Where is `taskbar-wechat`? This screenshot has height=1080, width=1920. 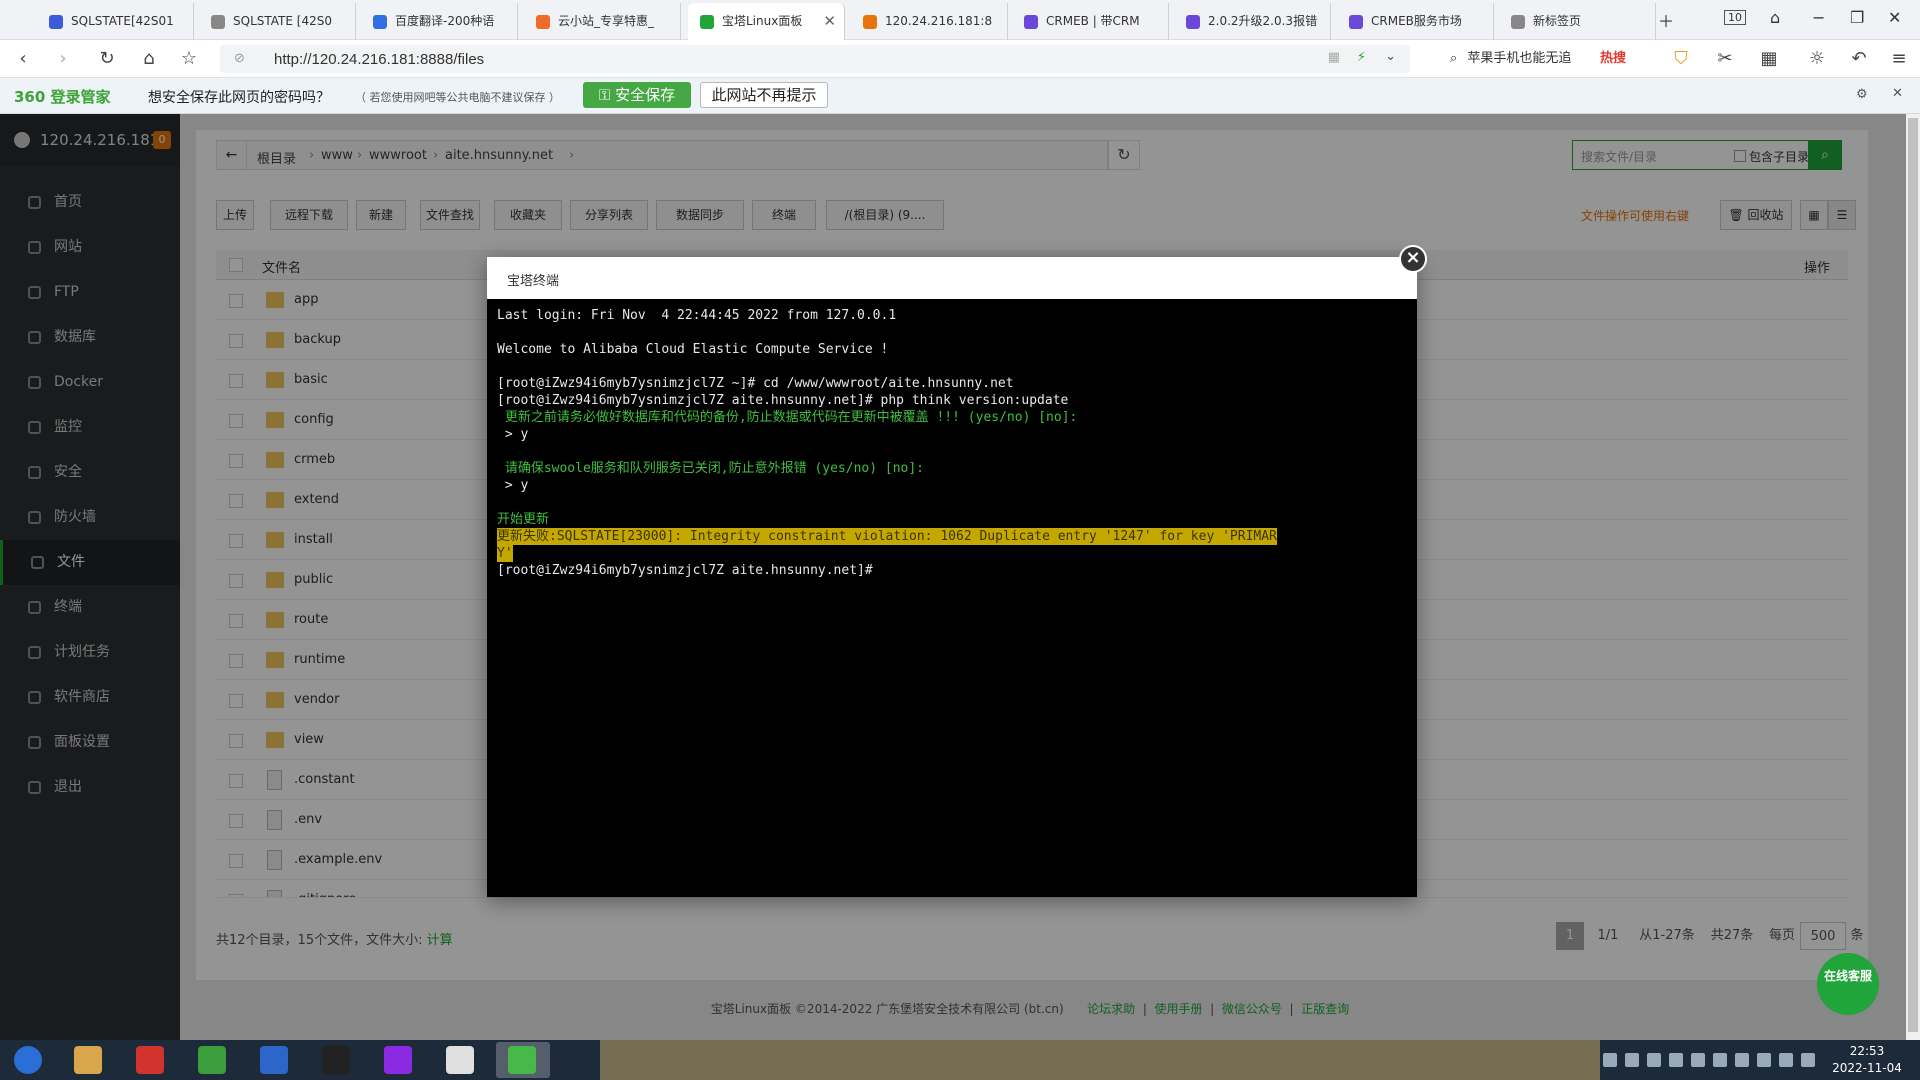
taskbar-wechat is located at coordinates (213, 1060).